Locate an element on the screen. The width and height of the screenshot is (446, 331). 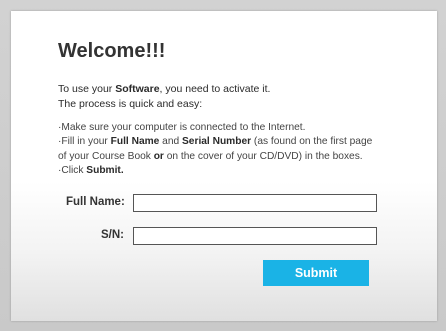
serial-number-label: S/N: is located at coordinates (112, 235).